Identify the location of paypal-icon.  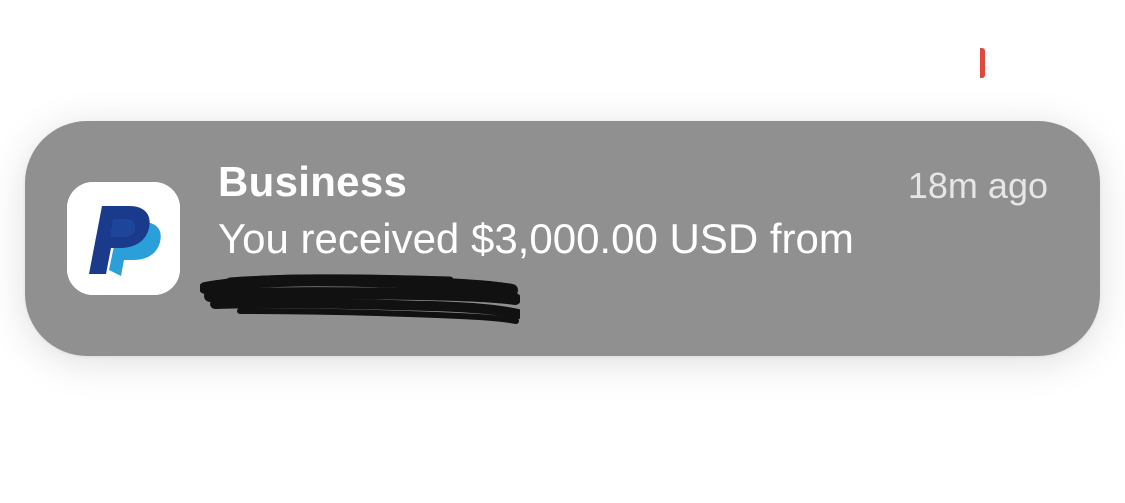
(123, 238).